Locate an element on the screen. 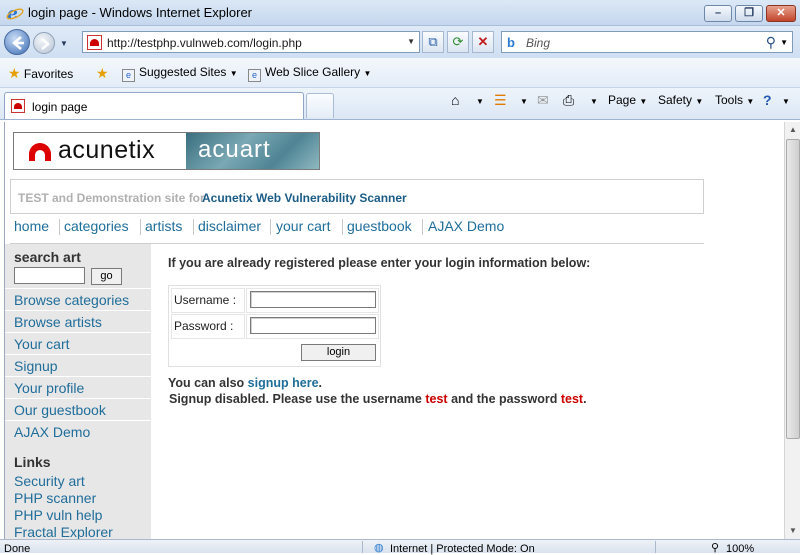  compatibility-view-button: ⧉ is located at coordinates (433, 42).